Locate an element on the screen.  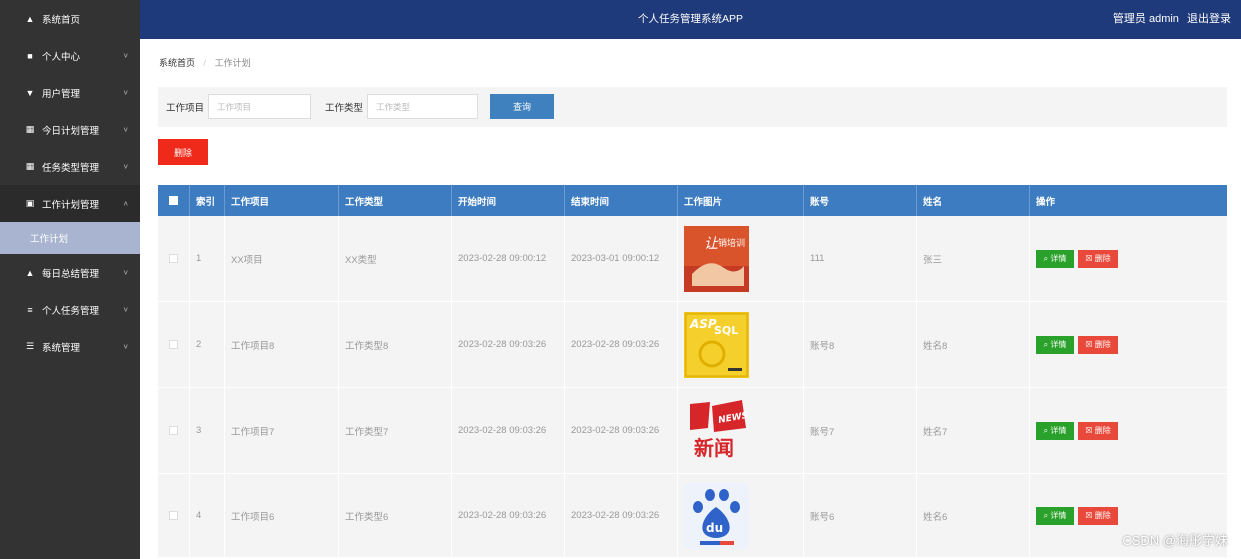
select-all-checkbox is located at coordinates (173, 200).